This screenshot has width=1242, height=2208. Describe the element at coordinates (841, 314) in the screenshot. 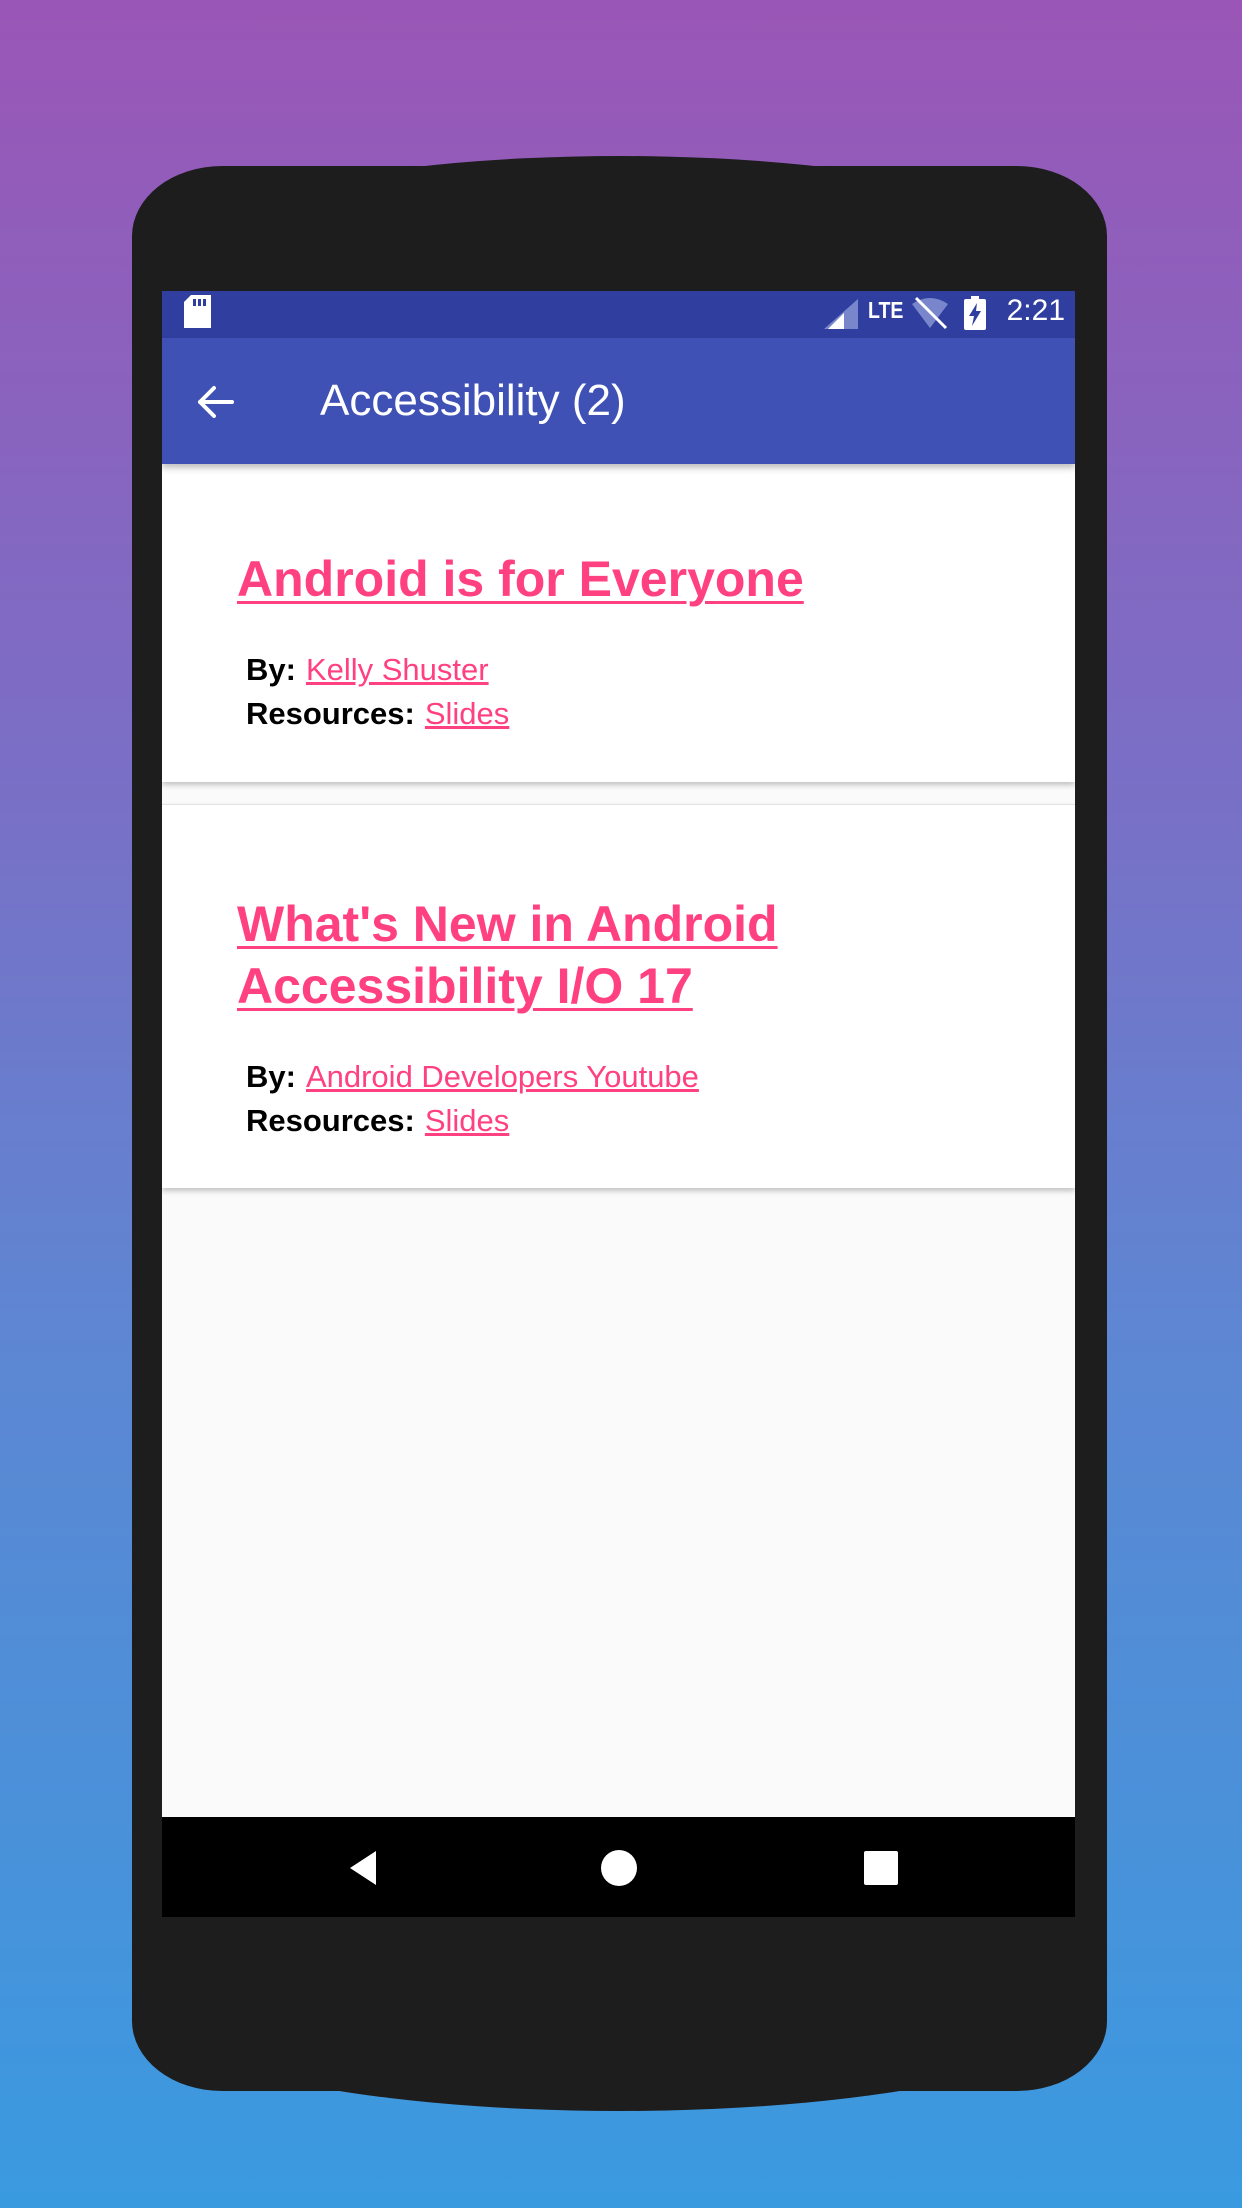

I see `signal-icon` at that location.